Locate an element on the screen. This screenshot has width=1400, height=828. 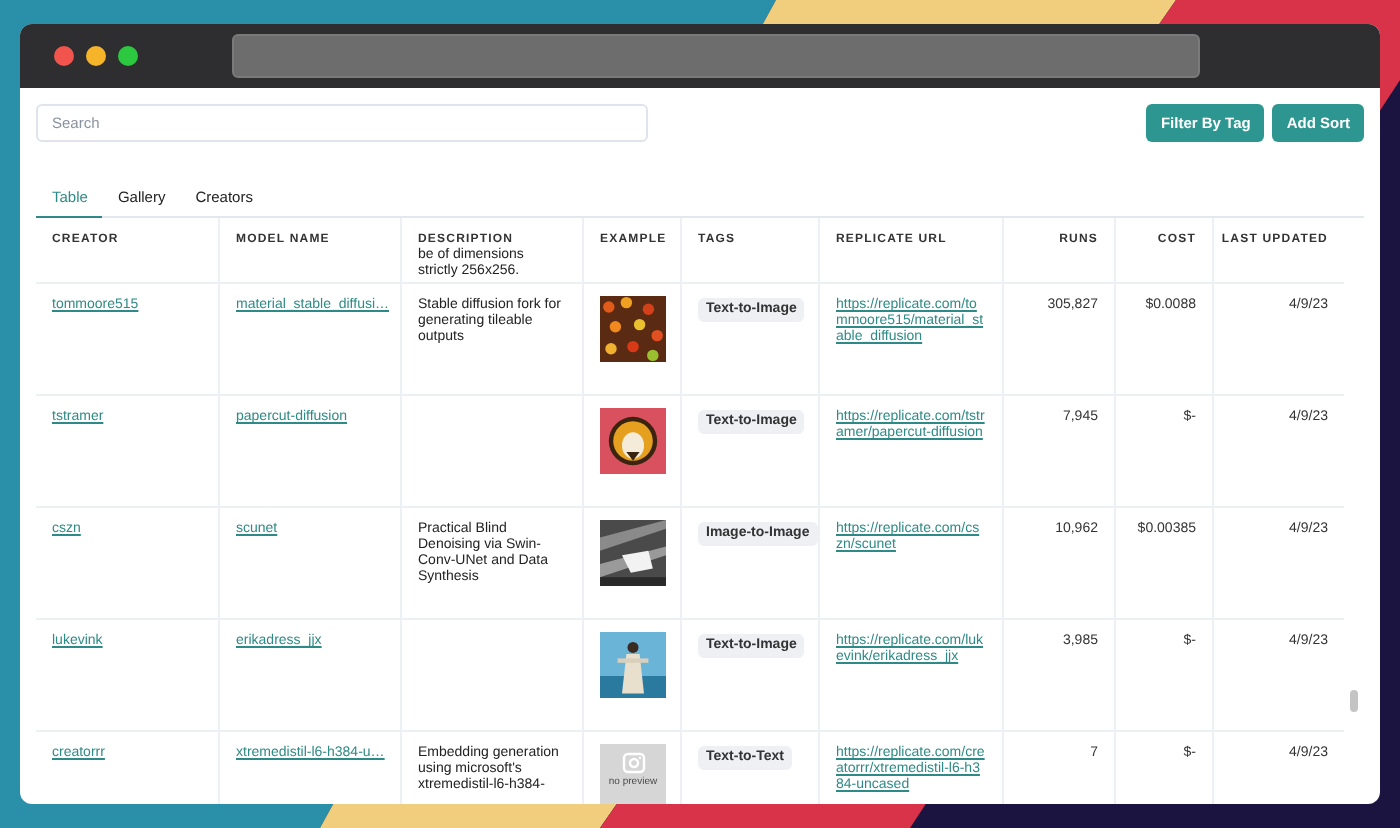
maximize-button is located at coordinates (128, 56).